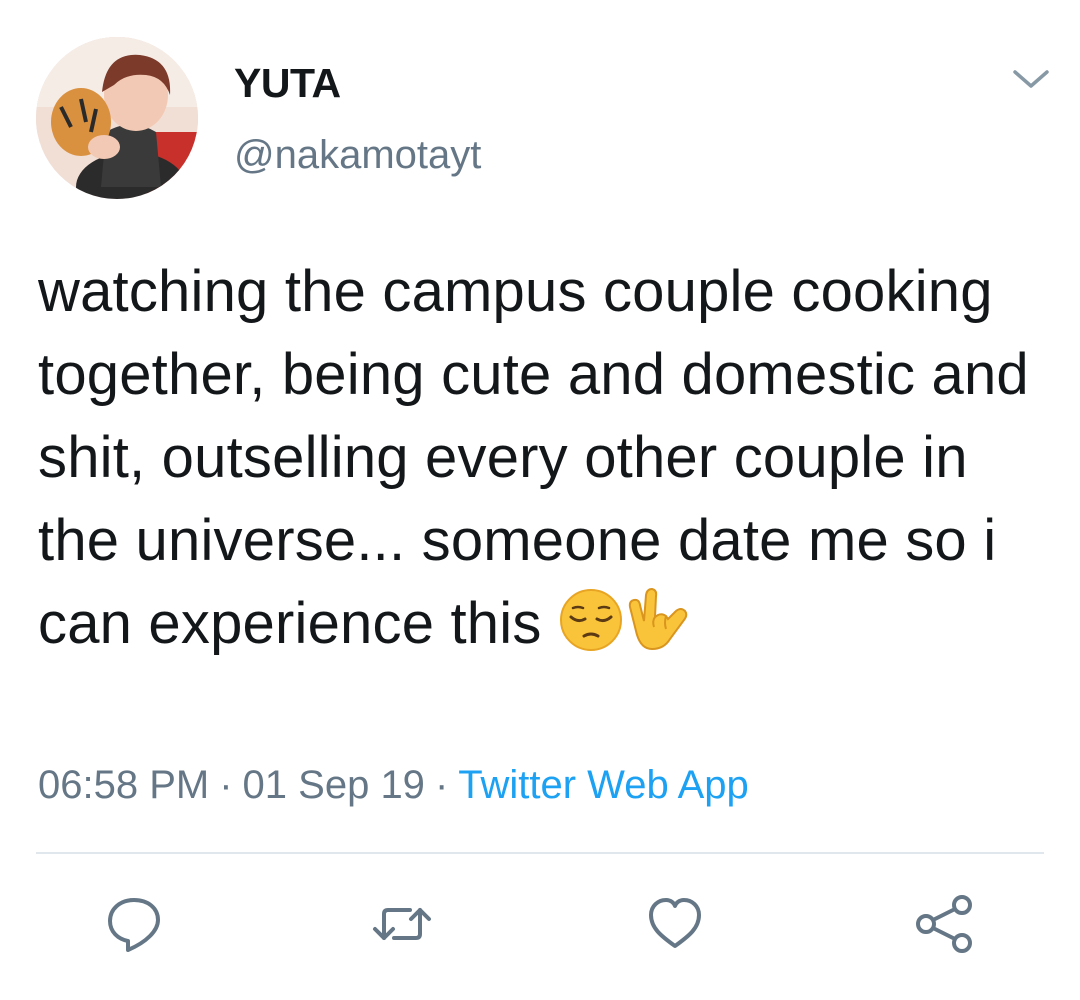 This screenshot has width=1080, height=1000. What do you see at coordinates (657, 620) in the screenshot?
I see `love-you-gesture-emoji` at bounding box center [657, 620].